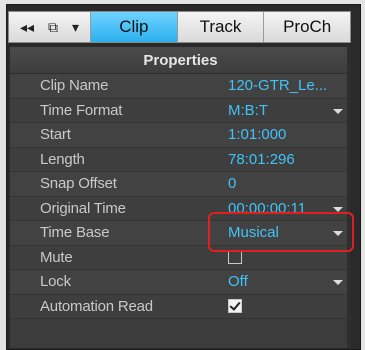 This screenshot has width=365, height=350. What do you see at coordinates (62, 159) in the screenshot?
I see `property-label: Length` at bounding box center [62, 159].